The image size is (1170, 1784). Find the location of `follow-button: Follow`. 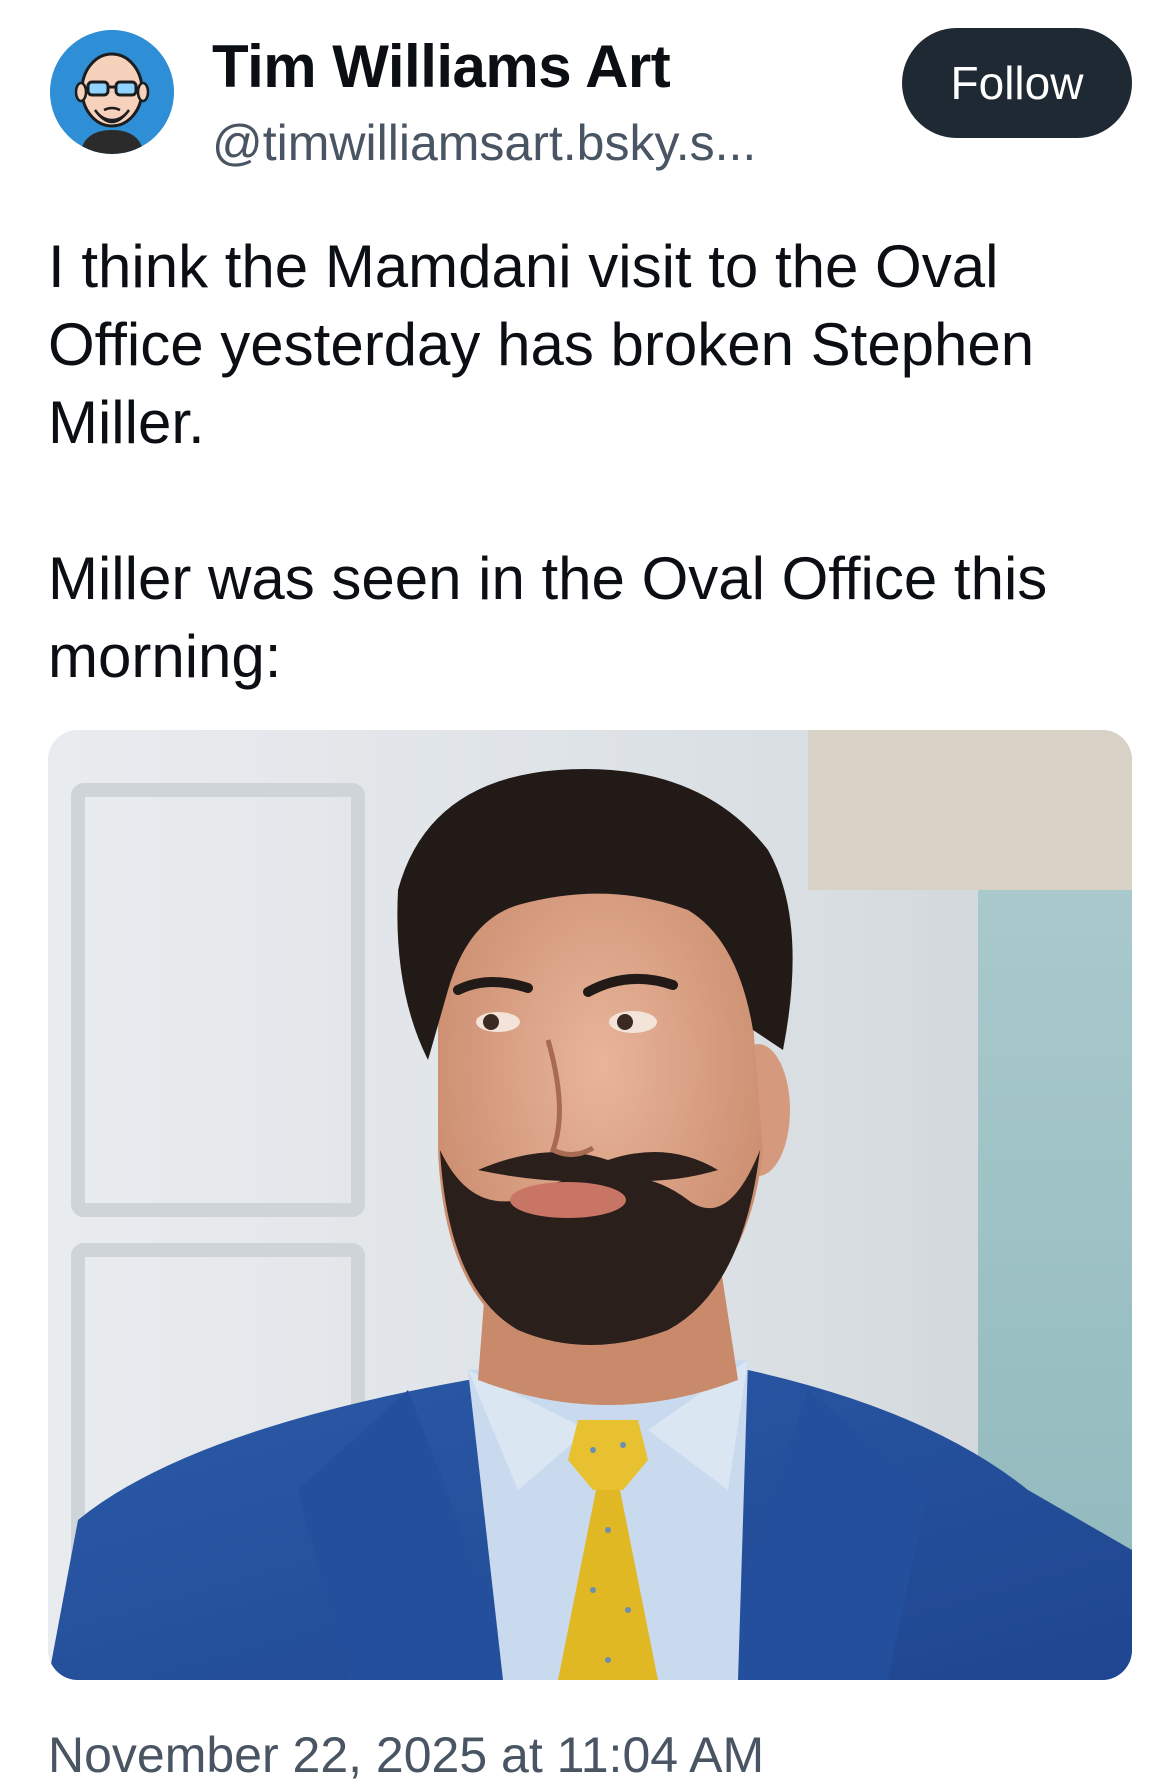

follow-button: Follow is located at coordinates (1017, 83).